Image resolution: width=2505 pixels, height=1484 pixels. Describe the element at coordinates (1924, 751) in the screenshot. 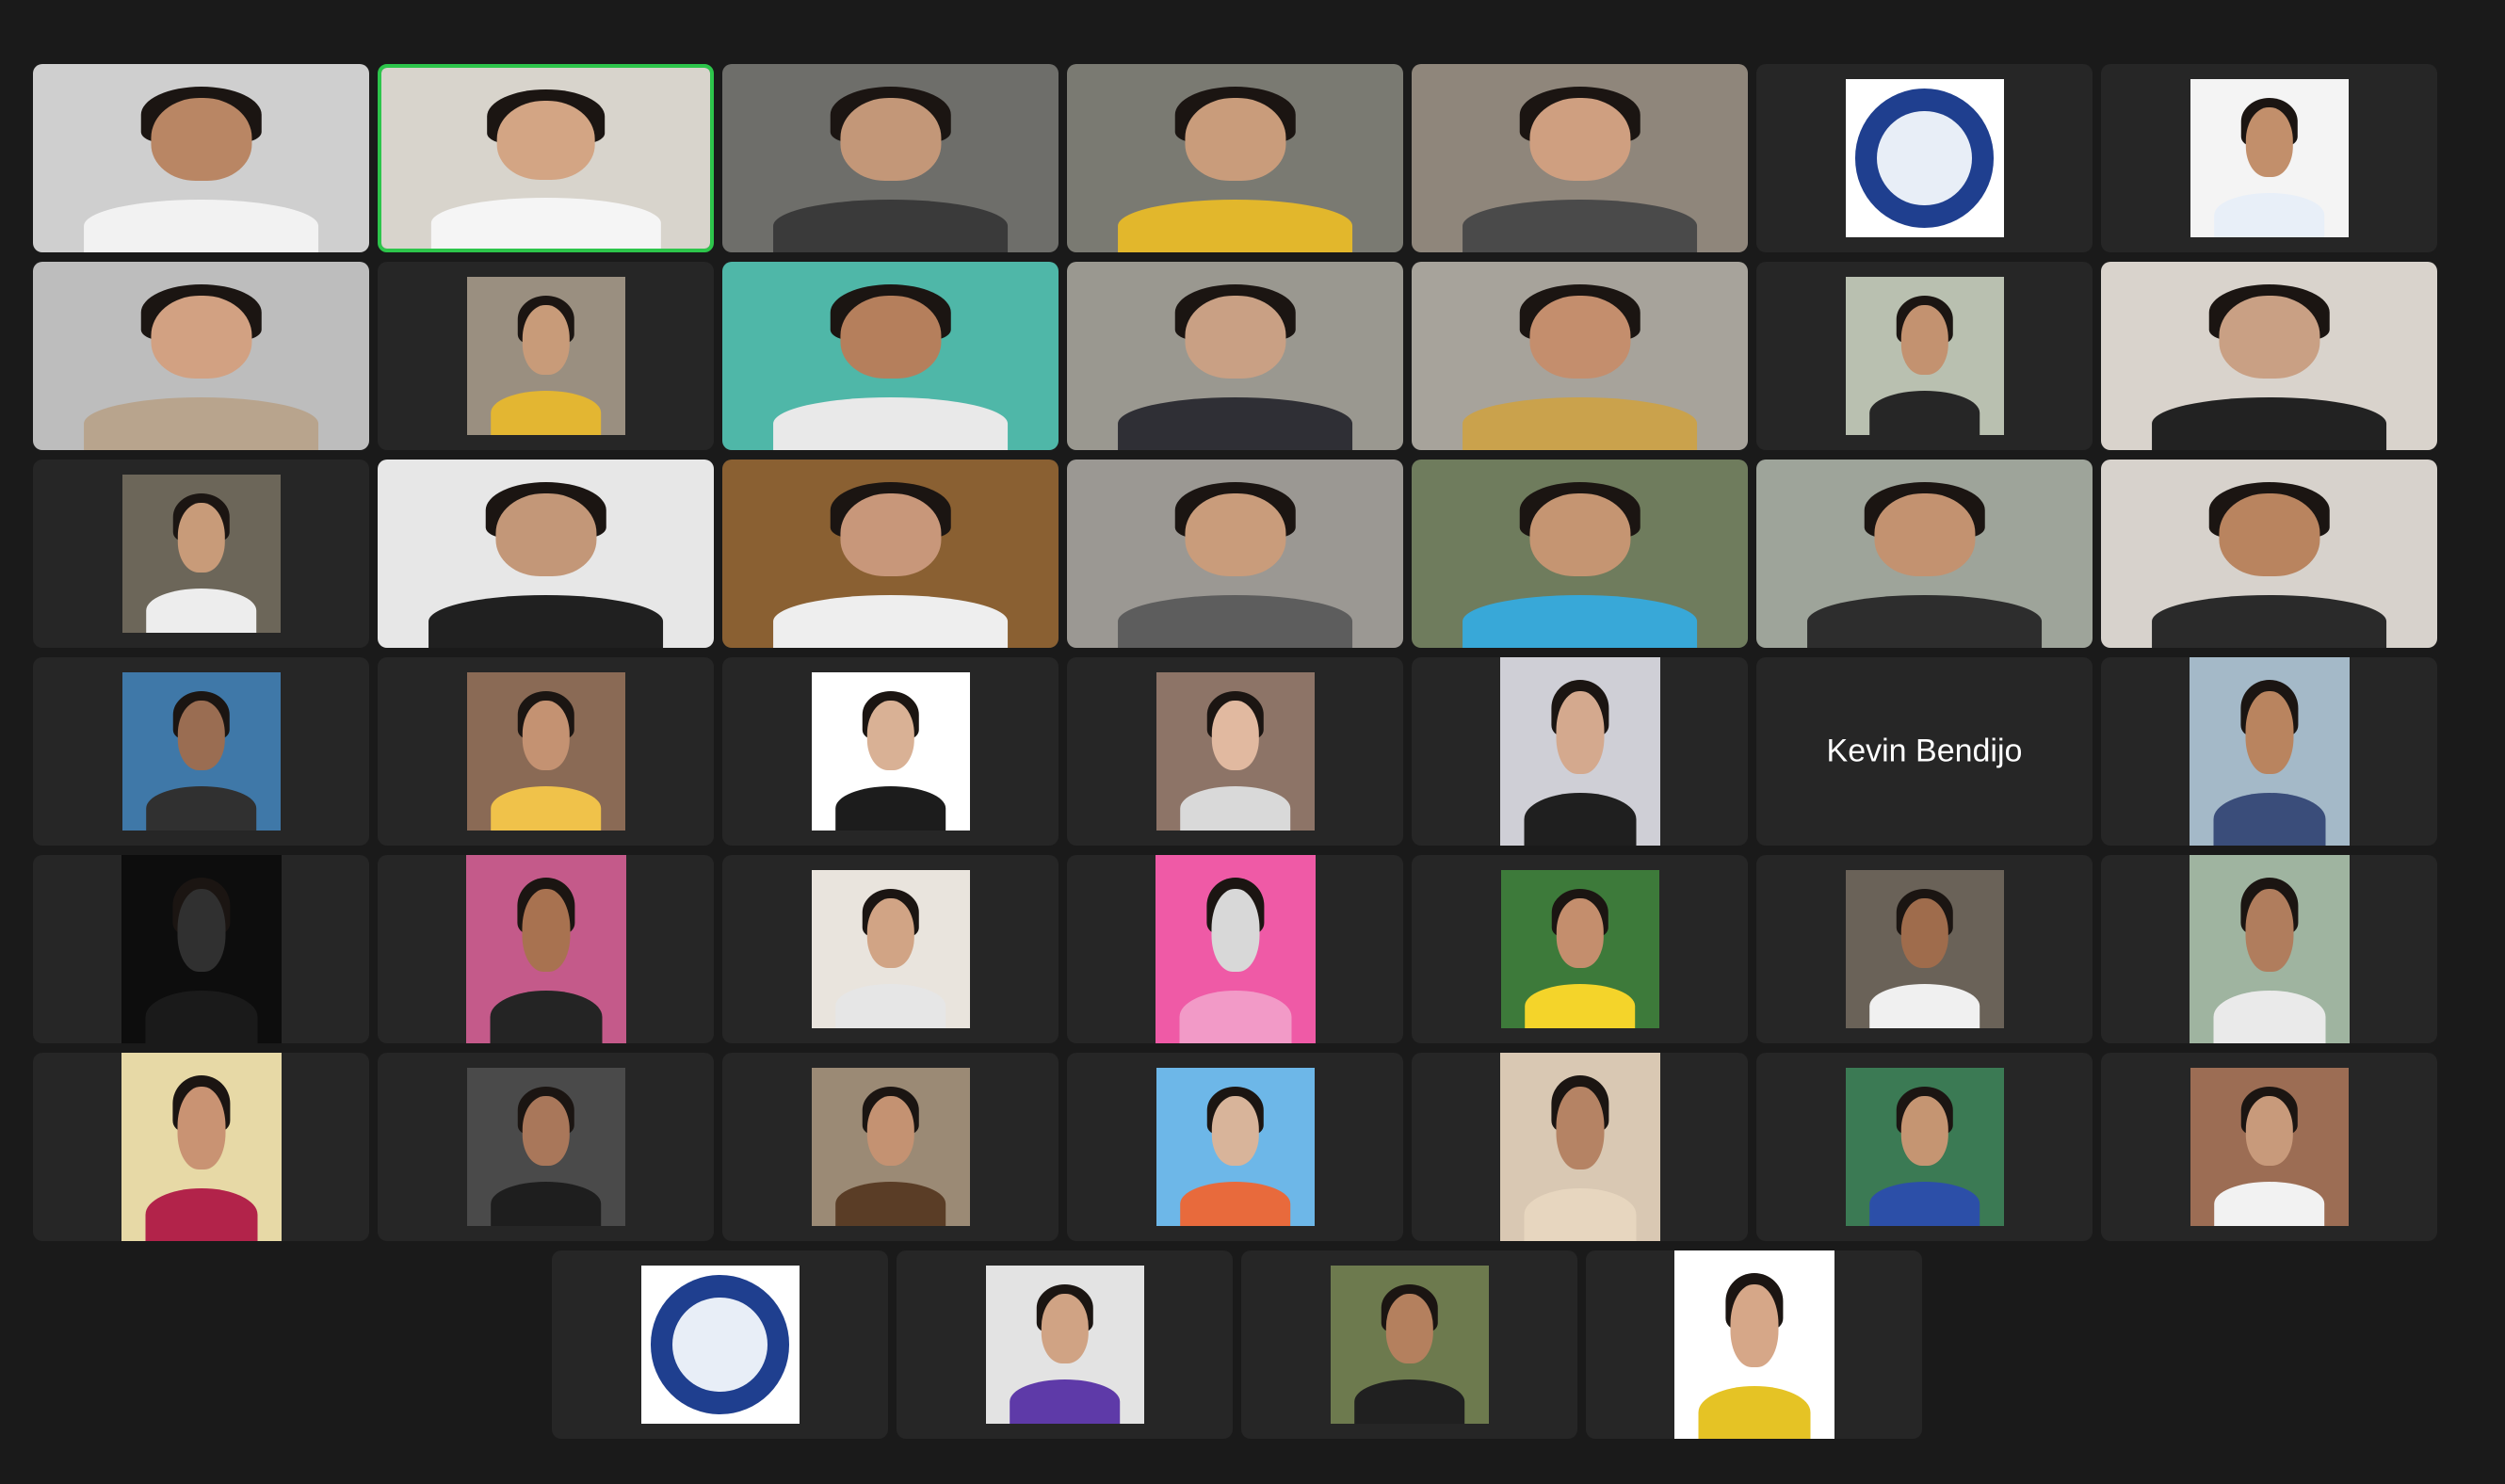

I see `participant-tile: Kevin Bendijo` at that location.